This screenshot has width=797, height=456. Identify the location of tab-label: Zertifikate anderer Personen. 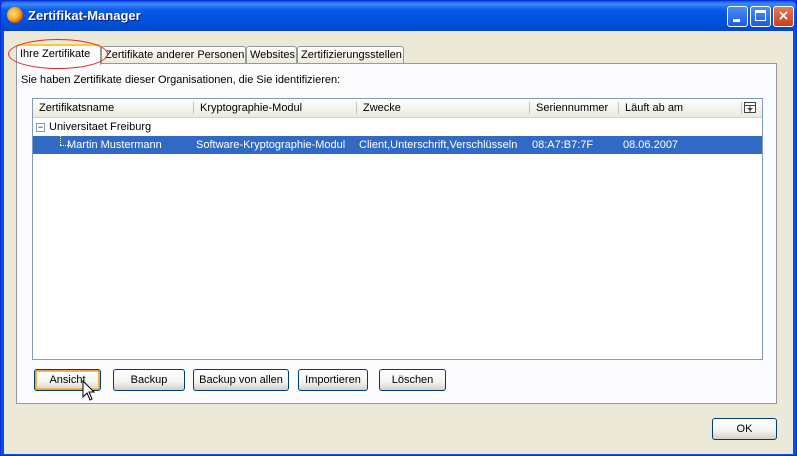
(175, 55).